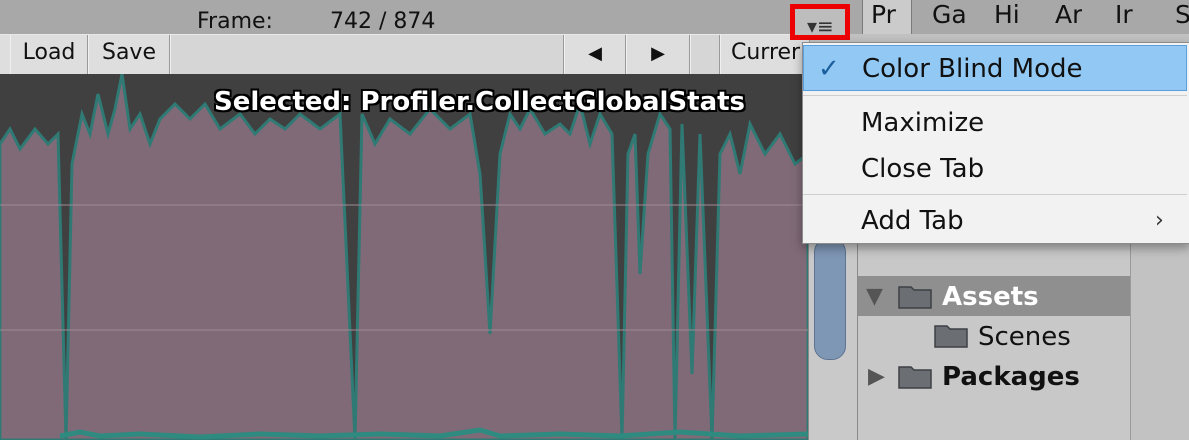 The height and width of the screenshot is (440, 1189). What do you see at coordinates (876, 377) in the screenshot?
I see `expand-arrow-icon: ▶` at bounding box center [876, 377].